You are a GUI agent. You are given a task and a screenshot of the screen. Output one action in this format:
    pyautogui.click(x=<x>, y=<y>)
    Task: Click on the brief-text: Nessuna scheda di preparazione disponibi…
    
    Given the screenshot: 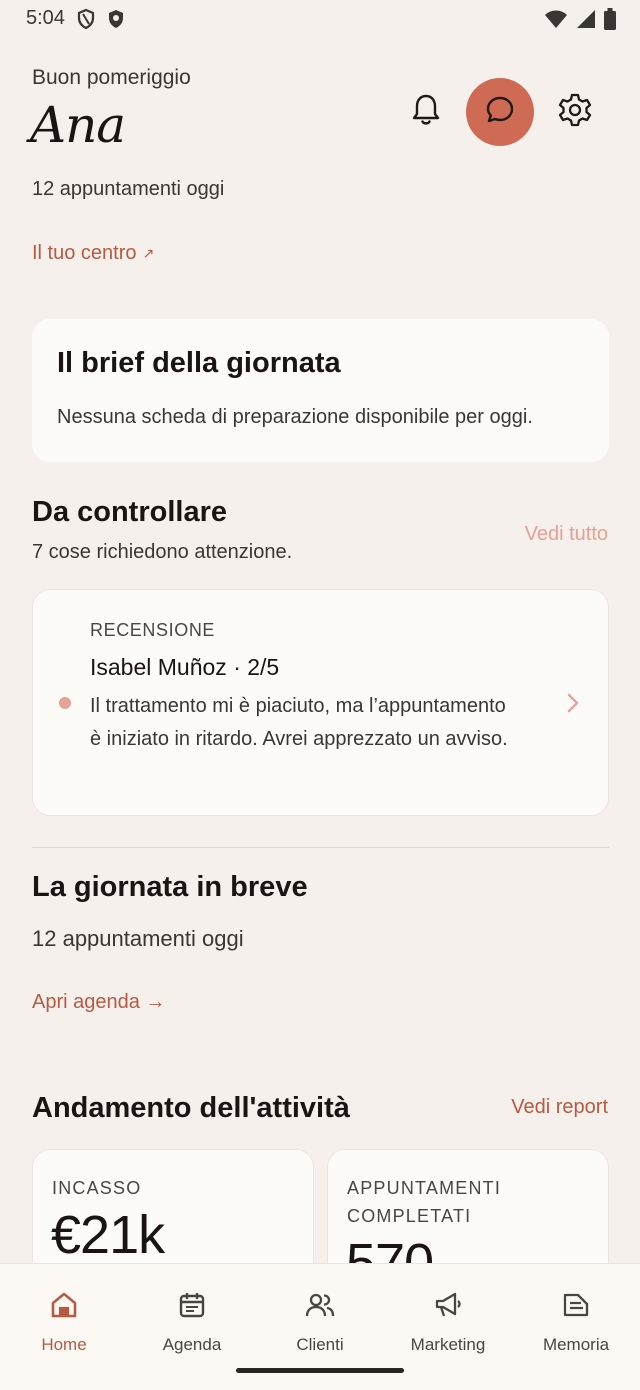 What is the action you would take?
    pyautogui.click(x=295, y=417)
    